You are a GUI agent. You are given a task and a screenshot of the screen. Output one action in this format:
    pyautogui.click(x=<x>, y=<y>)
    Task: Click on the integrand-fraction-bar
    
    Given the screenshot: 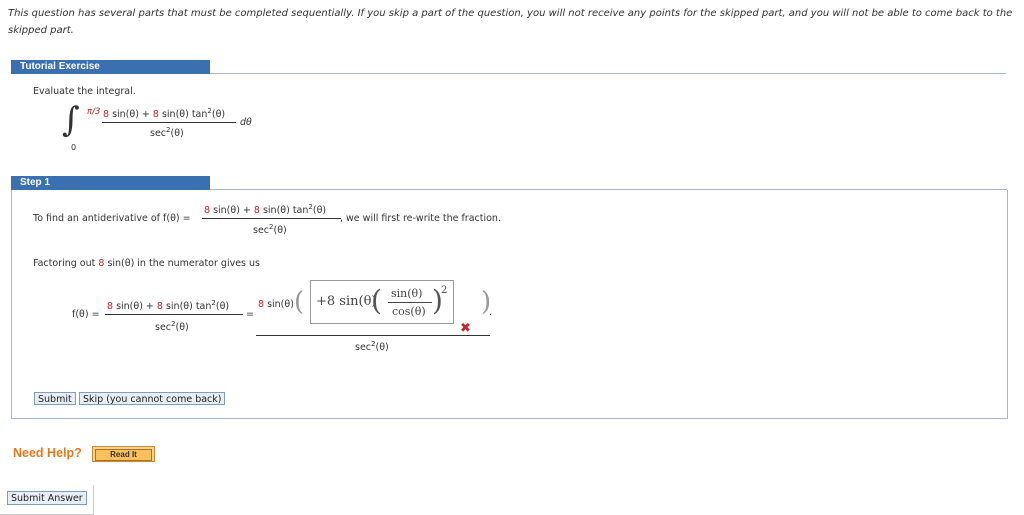 What is the action you would take?
    pyautogui.click(x=169, y=122)
    